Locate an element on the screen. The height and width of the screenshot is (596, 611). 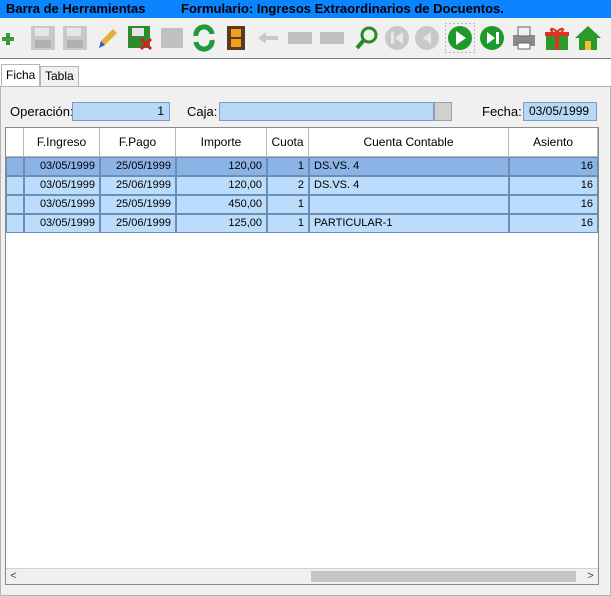
operacion-field: 1 is located at coordinates (121, 111).